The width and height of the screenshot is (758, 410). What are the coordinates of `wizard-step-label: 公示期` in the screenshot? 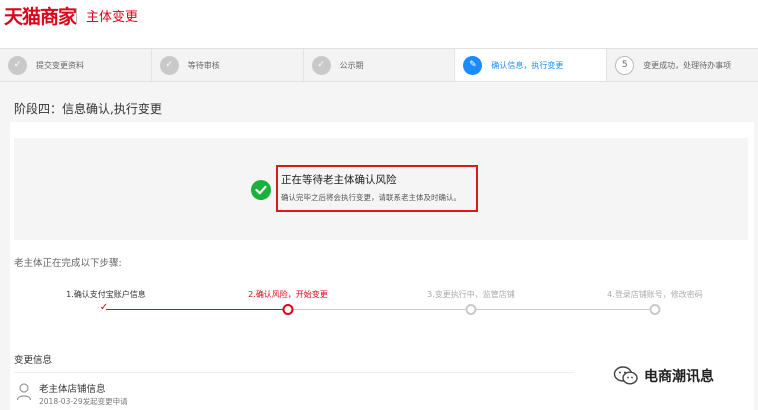 It's located at (351, 65).